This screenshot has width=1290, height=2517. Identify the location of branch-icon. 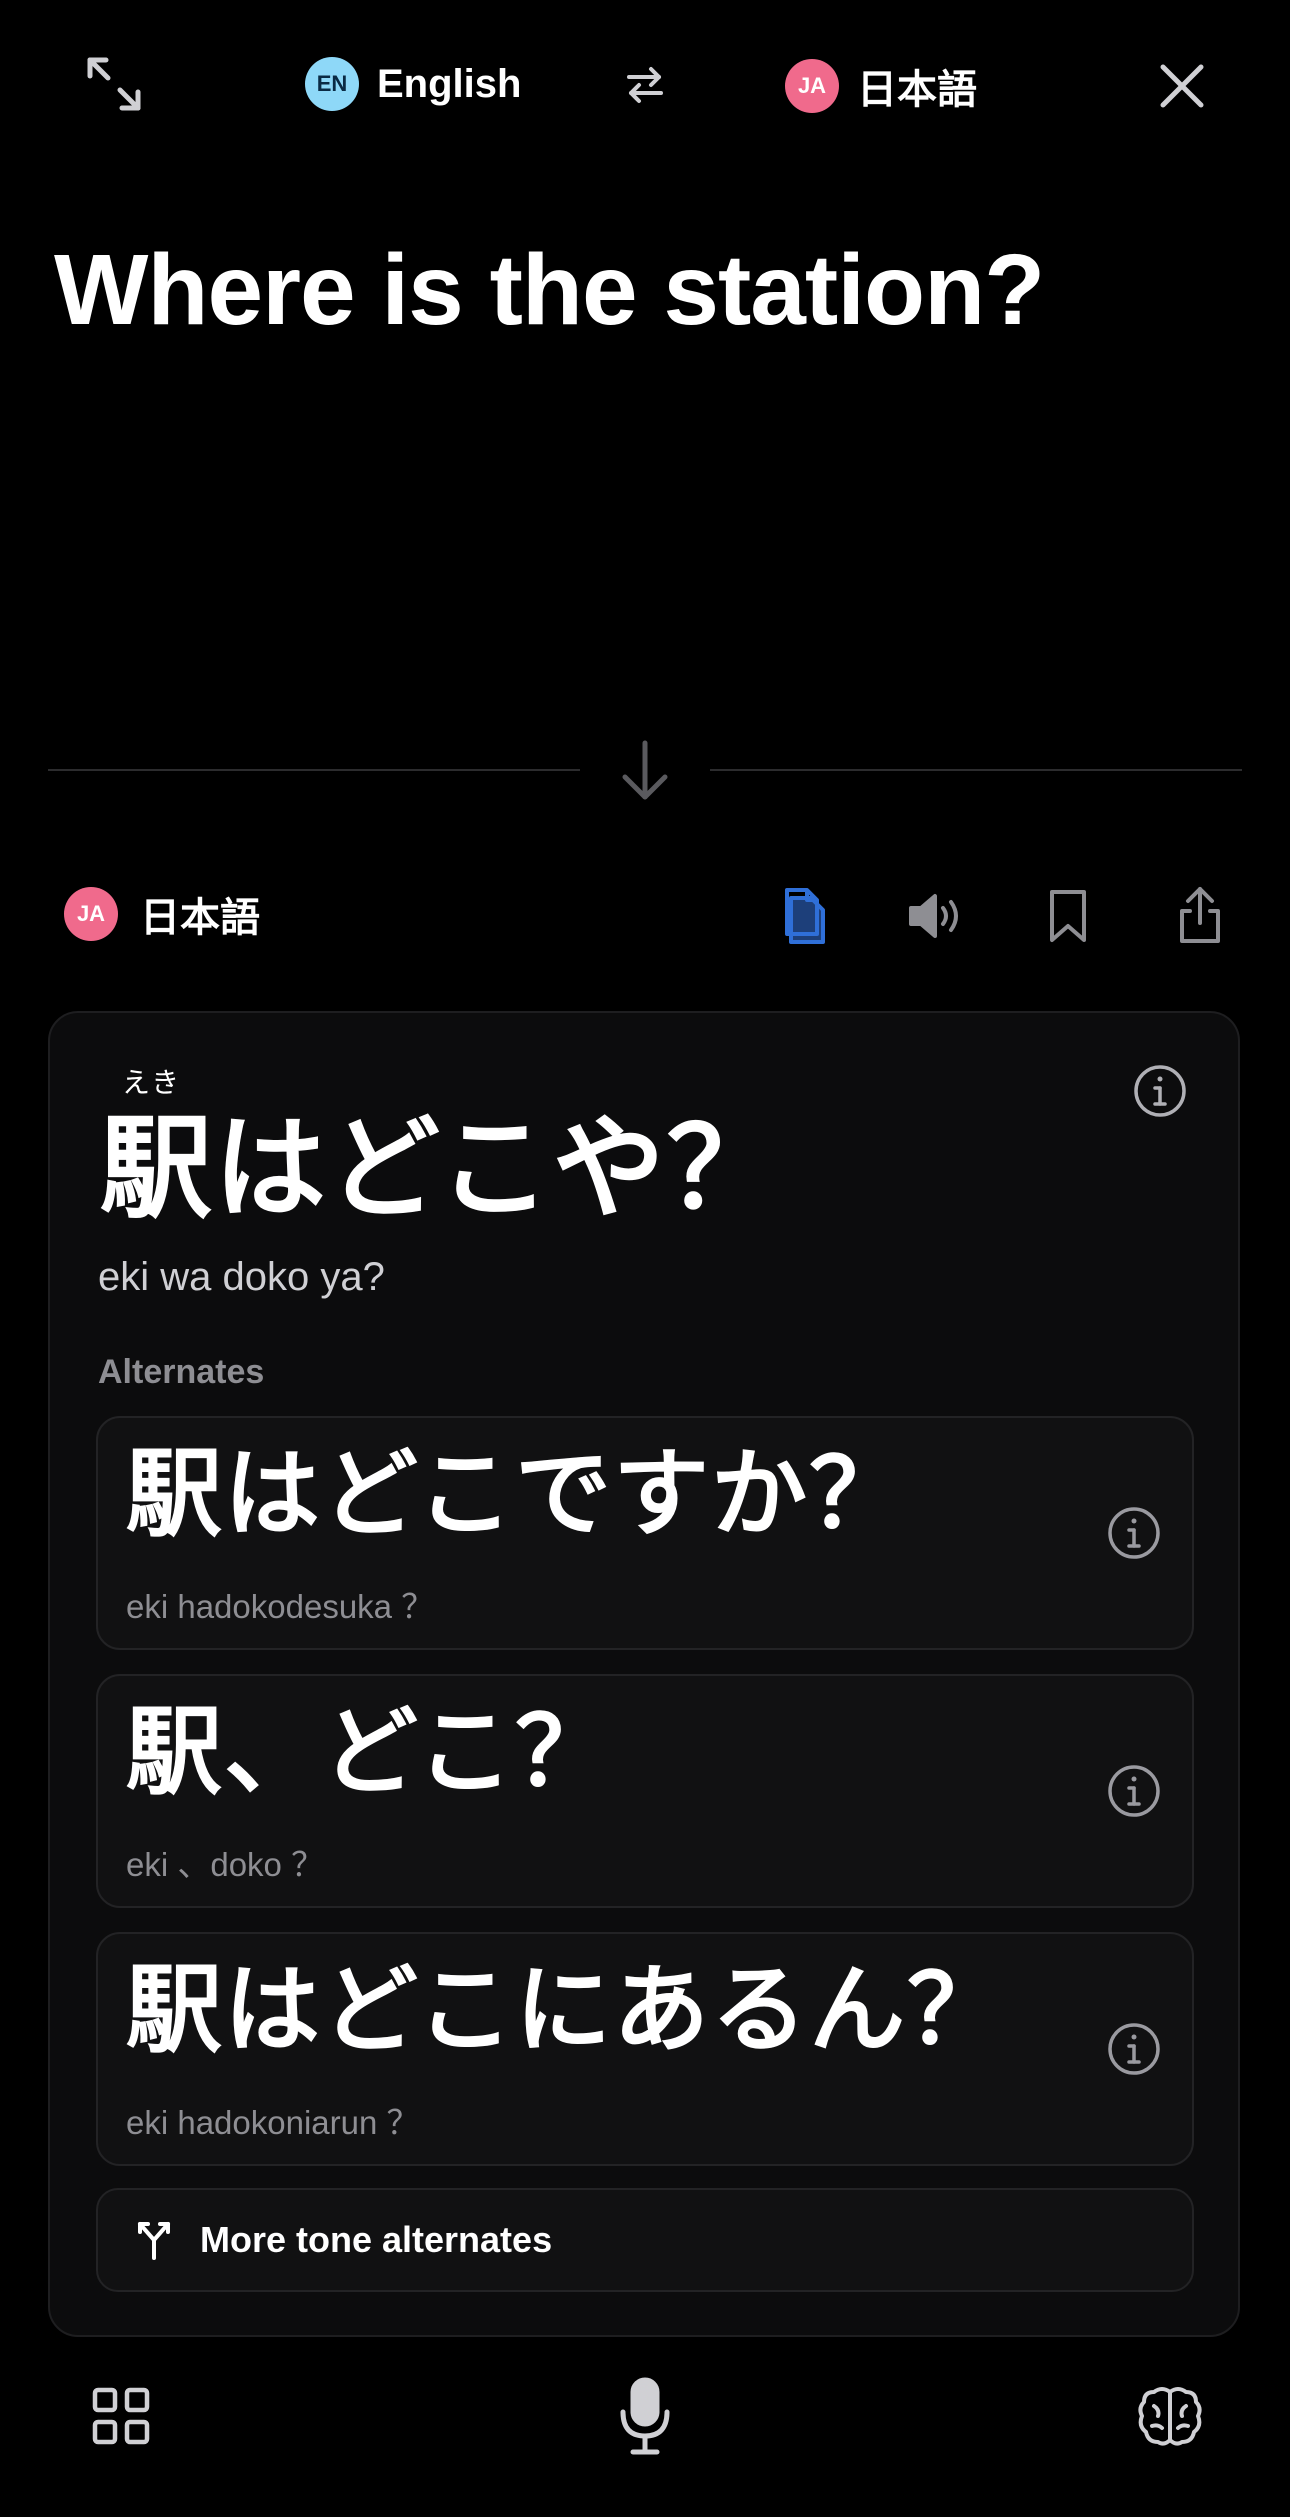
(154, 2240).